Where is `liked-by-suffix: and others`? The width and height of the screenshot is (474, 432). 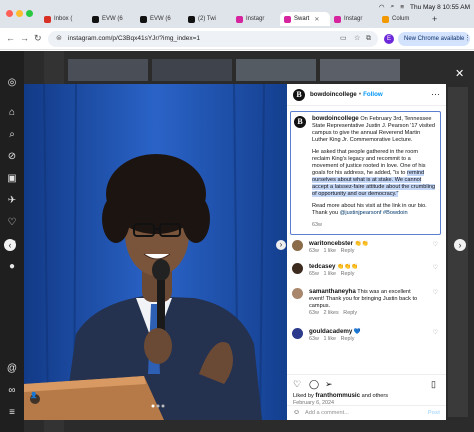 liked-by-suffix: and others is located at coordinates (374, 396).